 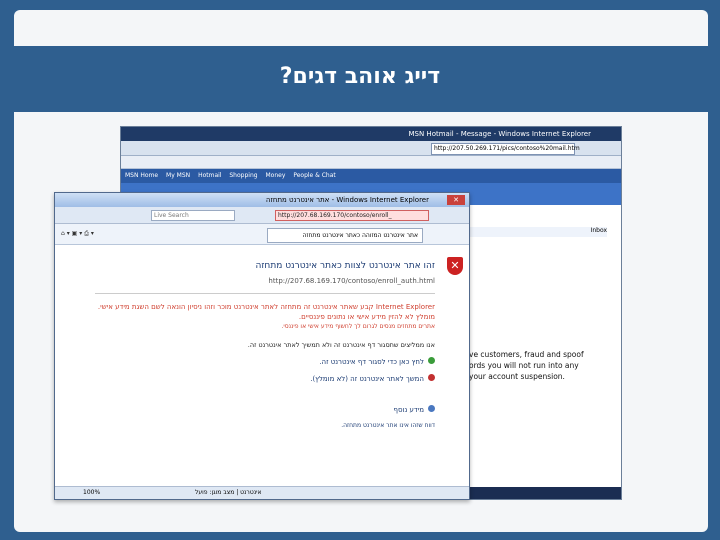 I want to click on nav-shopping: Shopping, so click(x=243, y=175).